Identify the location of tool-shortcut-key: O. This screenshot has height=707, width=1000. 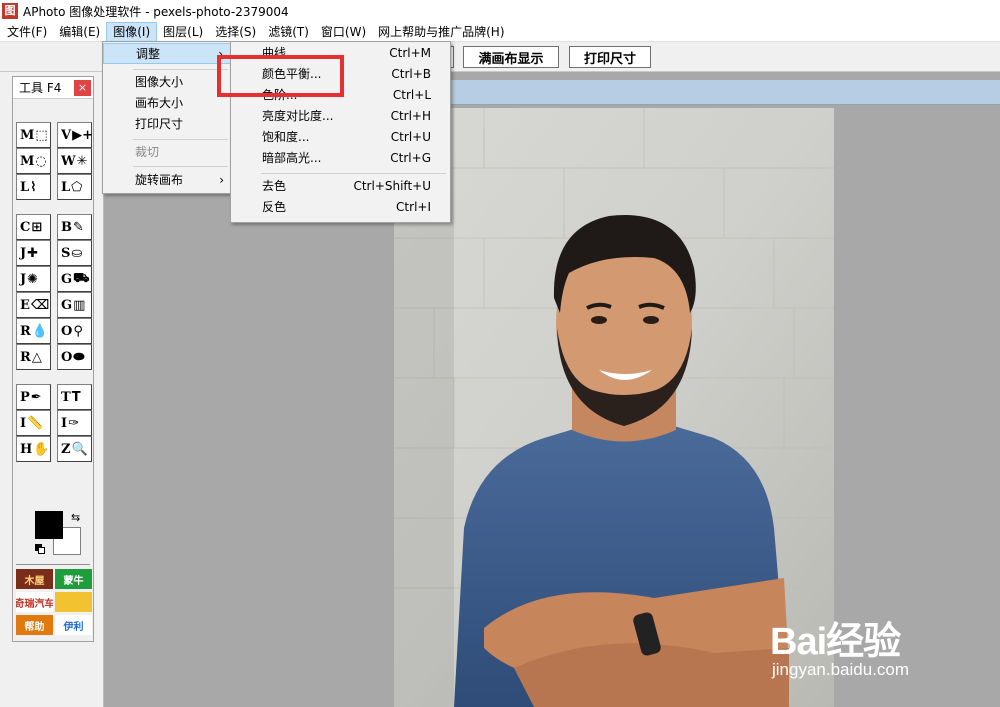
(67, 331).